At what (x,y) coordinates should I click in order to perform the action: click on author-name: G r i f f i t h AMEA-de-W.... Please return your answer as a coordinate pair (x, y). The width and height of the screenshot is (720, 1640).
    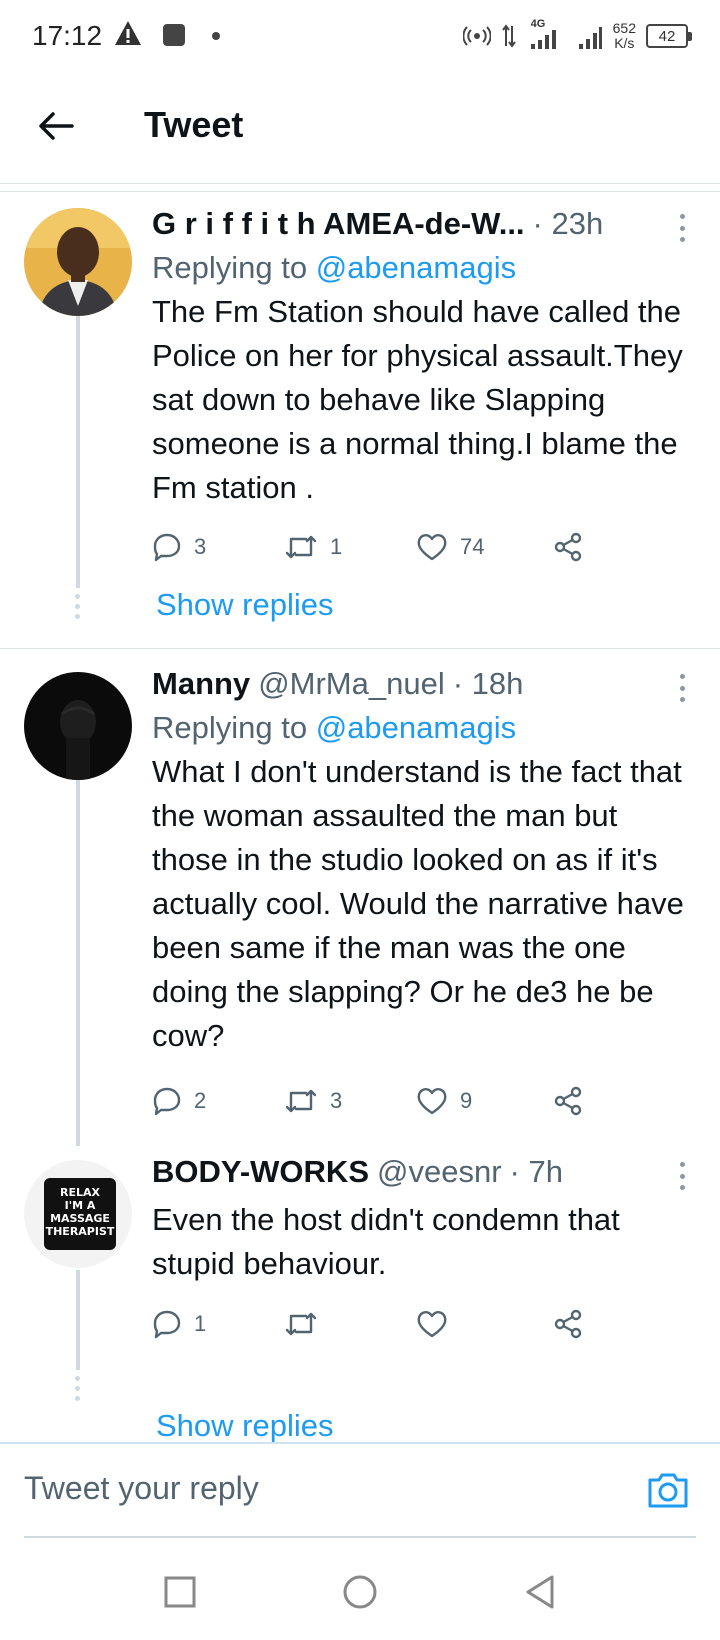
    Looking at the image, I should click on (338, 224).